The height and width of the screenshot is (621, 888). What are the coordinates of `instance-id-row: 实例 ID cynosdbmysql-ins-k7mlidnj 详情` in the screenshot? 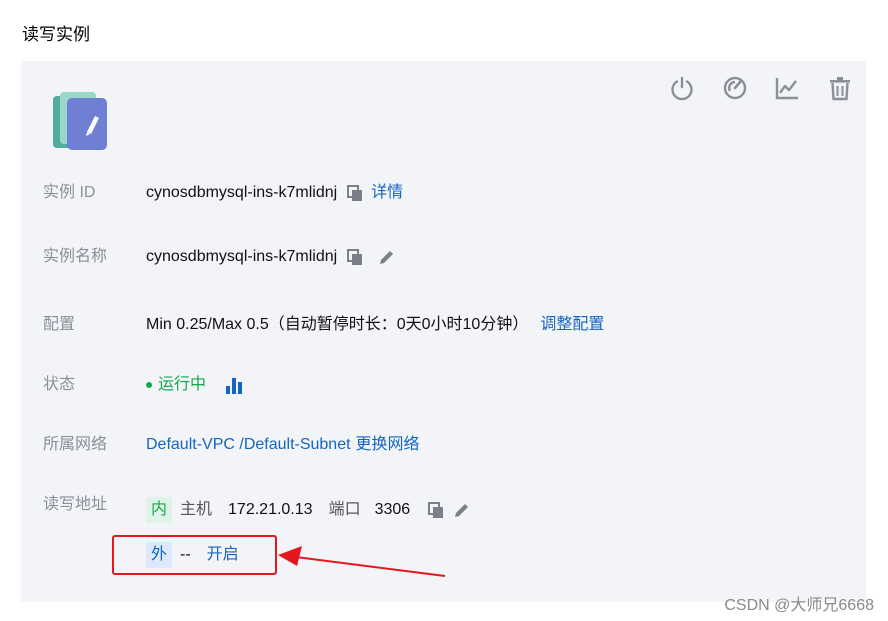 It's located at (443, 196).